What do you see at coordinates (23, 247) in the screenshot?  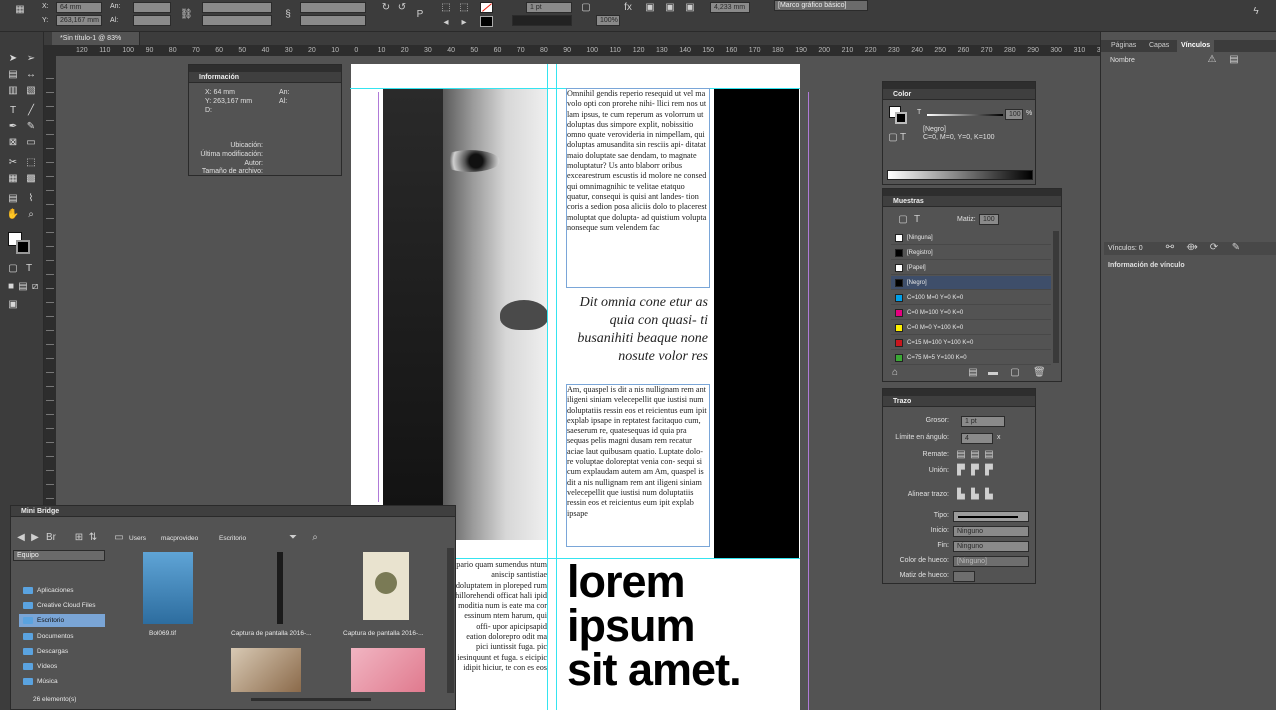 I see `stroke-box` at bounding box center [23, 247].